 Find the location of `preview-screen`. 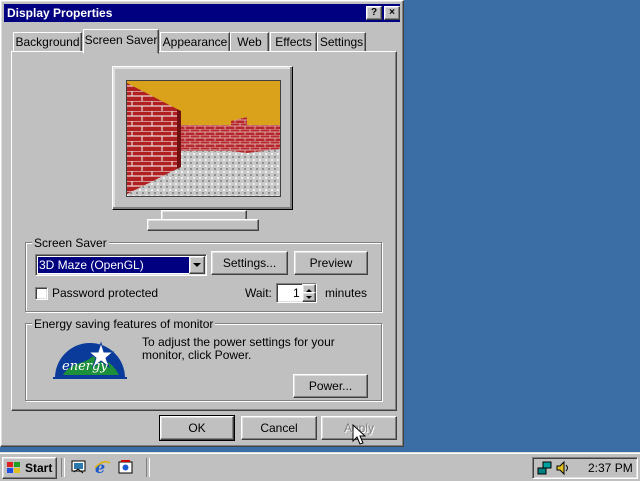

preview-screen is located at coordinates (203, 138).